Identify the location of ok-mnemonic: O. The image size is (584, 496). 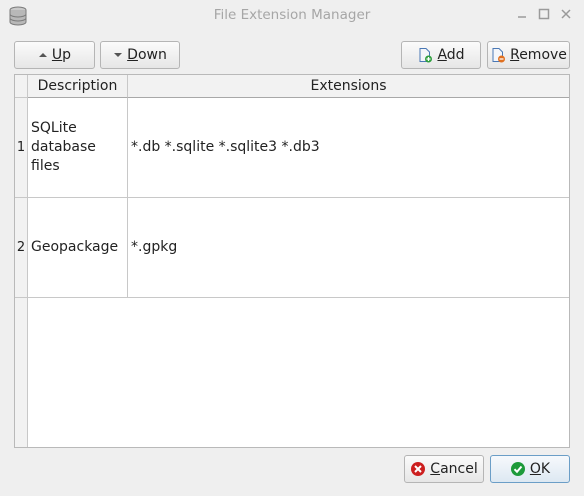
(535, 469).